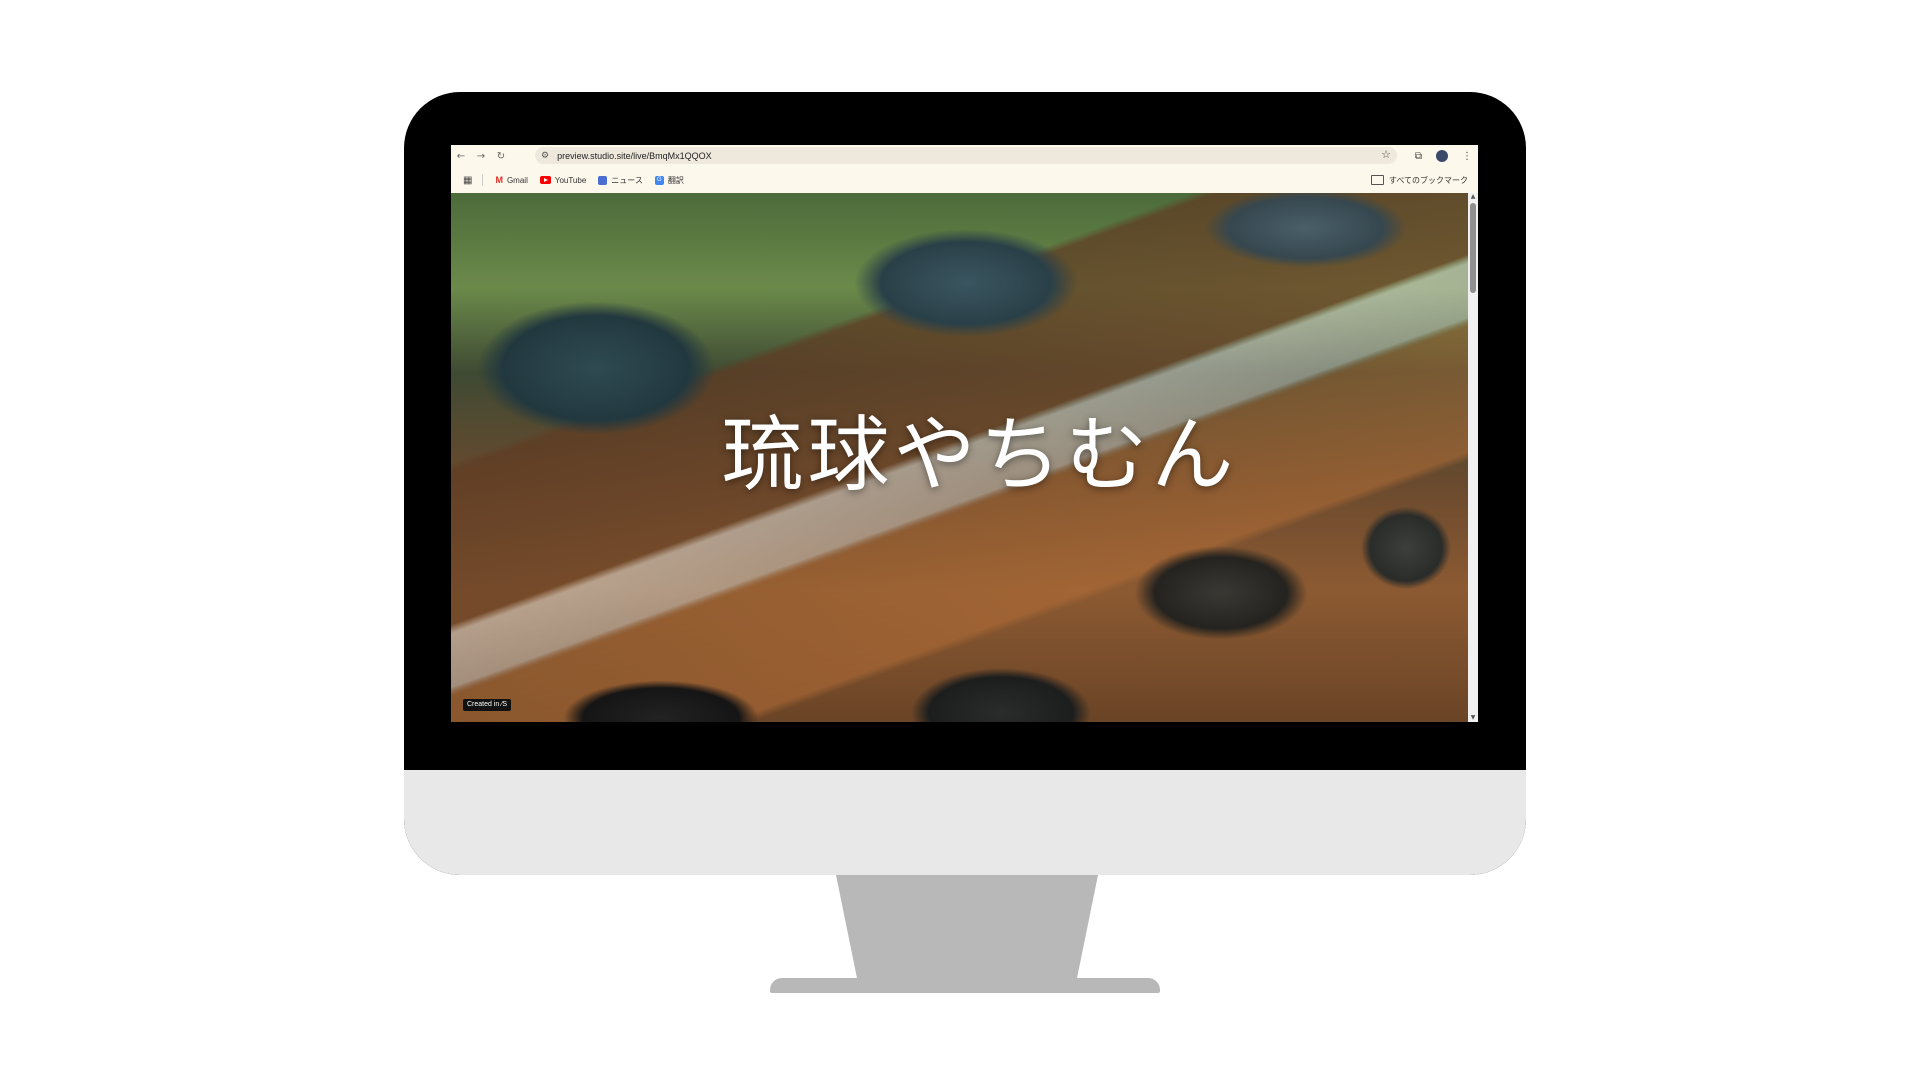 This screenshot has width=1920, height=1080. I want to click on monitor-chin, so click(965, 822).